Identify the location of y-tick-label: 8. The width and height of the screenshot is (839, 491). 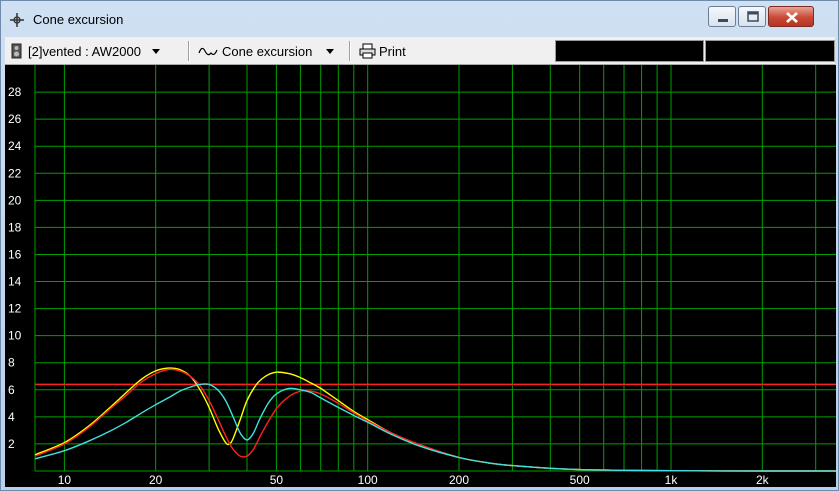
(11, 363).